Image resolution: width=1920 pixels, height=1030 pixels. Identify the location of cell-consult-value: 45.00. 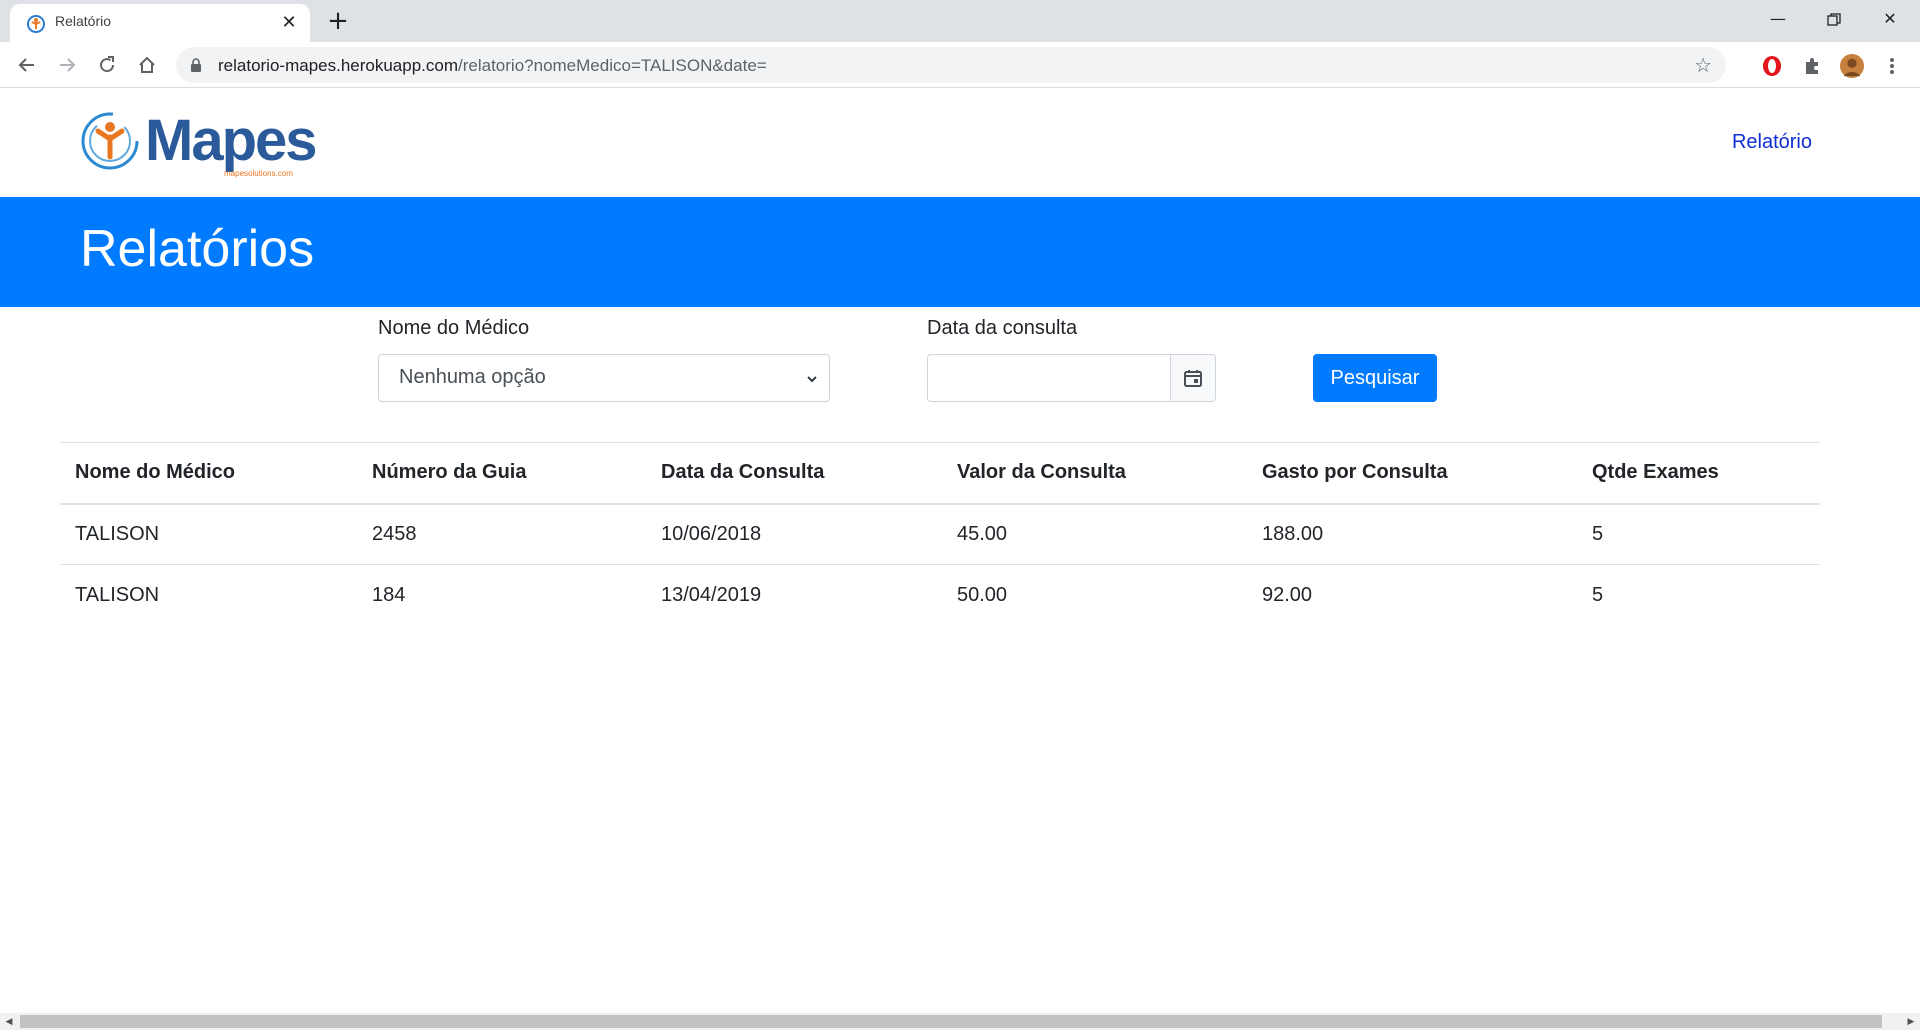
(982, 533).